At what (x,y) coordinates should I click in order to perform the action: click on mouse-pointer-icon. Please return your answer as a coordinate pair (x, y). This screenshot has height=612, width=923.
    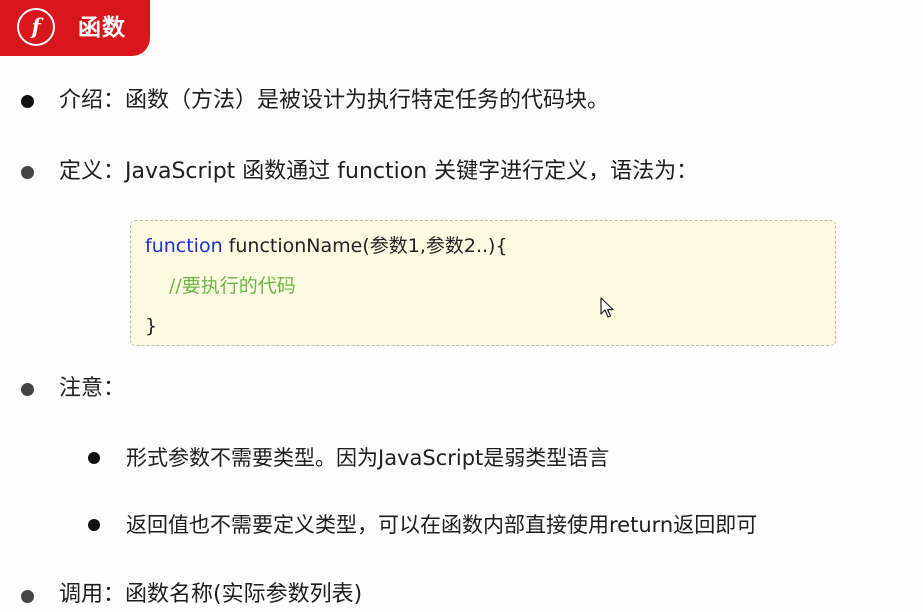
    Looking at the image, I should click on (607, 307).